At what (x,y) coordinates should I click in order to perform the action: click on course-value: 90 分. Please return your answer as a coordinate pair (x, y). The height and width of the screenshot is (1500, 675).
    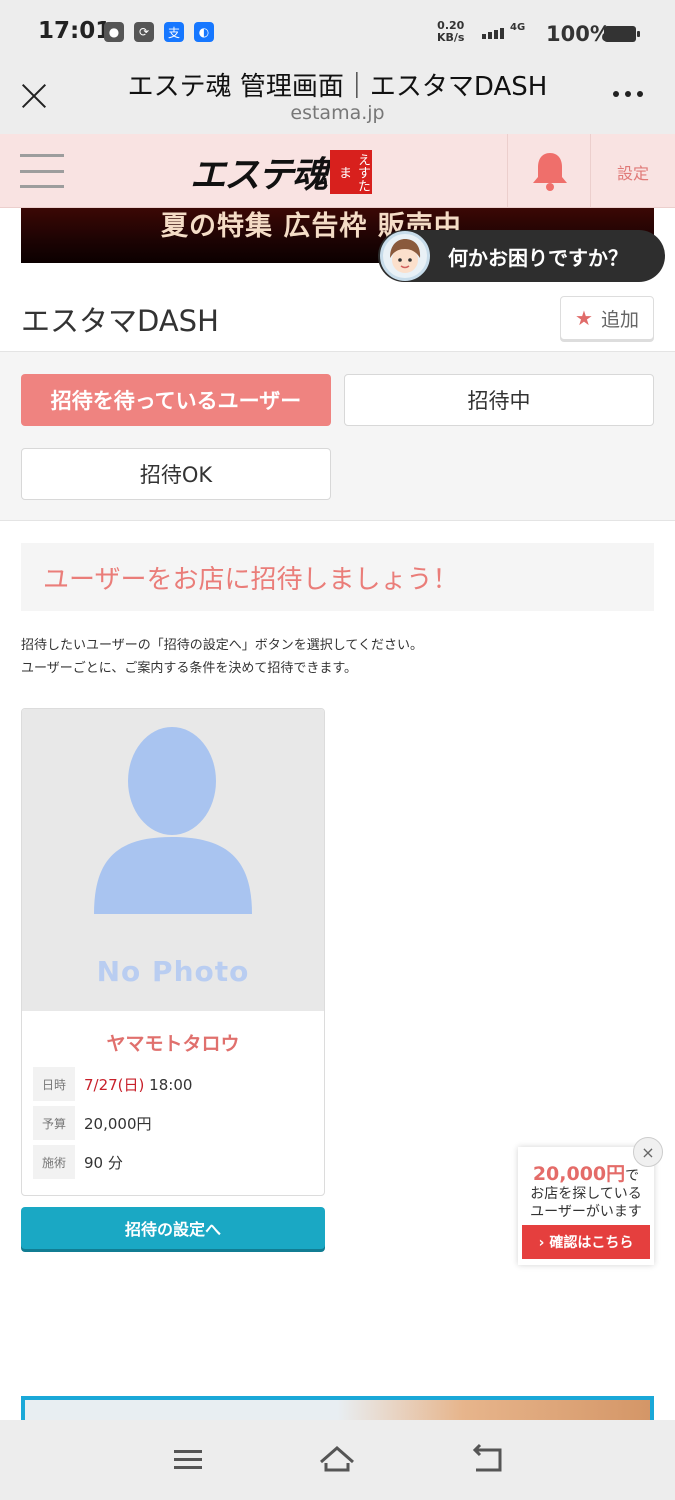
    Looking at the image, I should click on (103, 1163).